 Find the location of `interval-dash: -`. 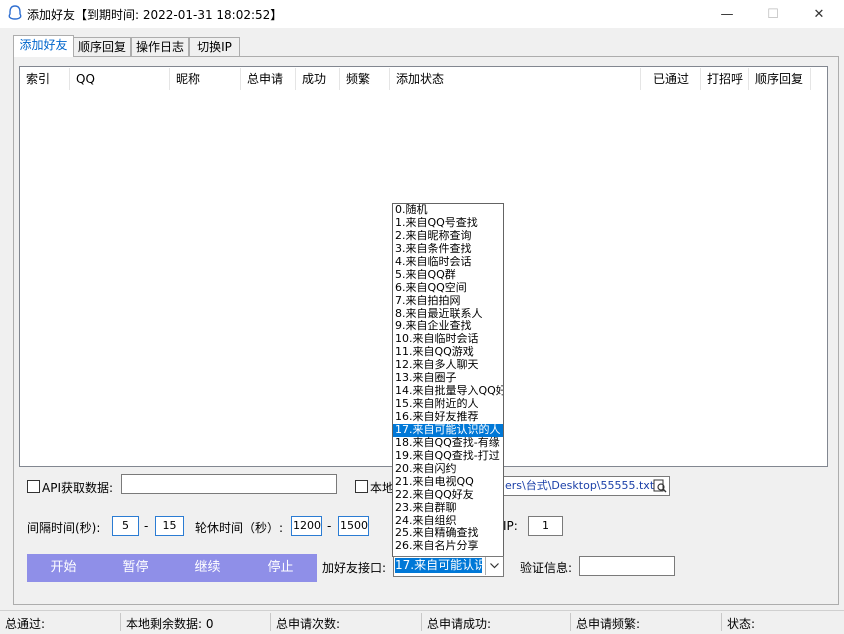

interval-dash: - is located at coordinates (146, 526).